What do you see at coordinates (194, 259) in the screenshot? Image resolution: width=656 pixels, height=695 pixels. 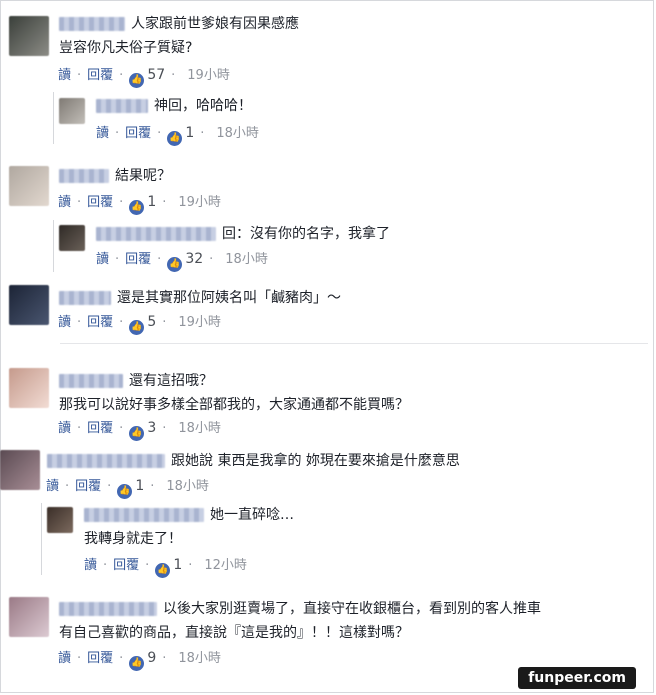 I see `like-count: 32` at bounding box center [194, 259].